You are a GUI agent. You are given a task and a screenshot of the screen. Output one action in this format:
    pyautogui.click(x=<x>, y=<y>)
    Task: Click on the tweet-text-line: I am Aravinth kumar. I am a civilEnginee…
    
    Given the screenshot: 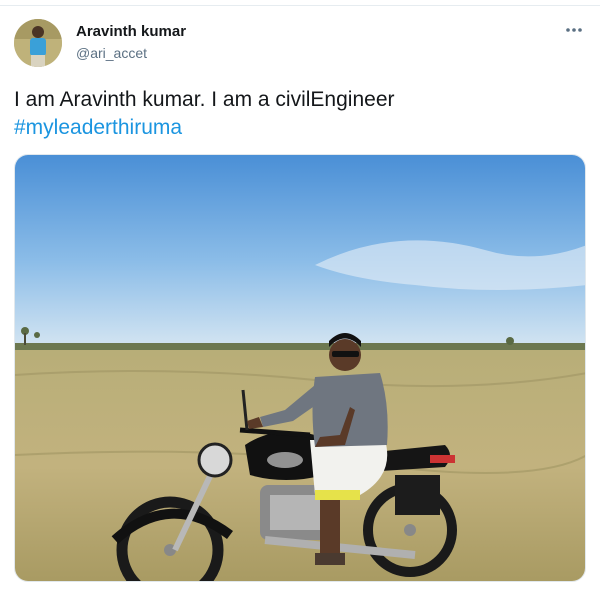 What is the action you would take?
    pyautogui.click(x=204, y=99)
    